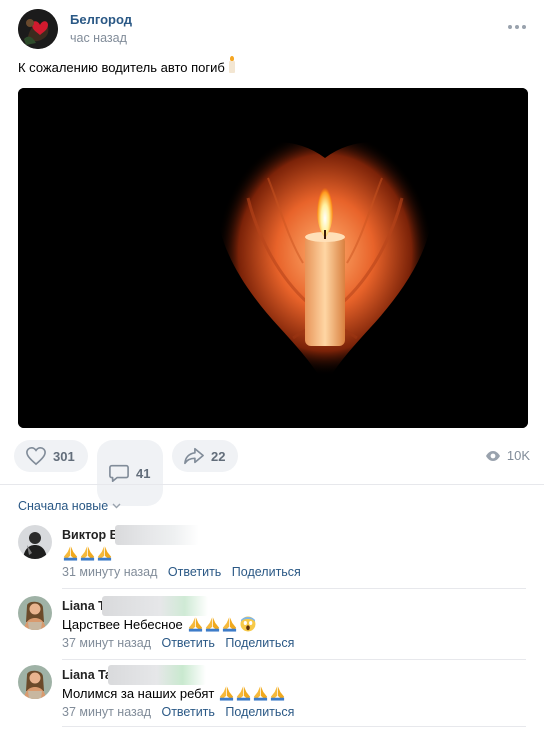 This screenshot has width=544, height=731. I want to click on share-count: 22, so click(218, 456).